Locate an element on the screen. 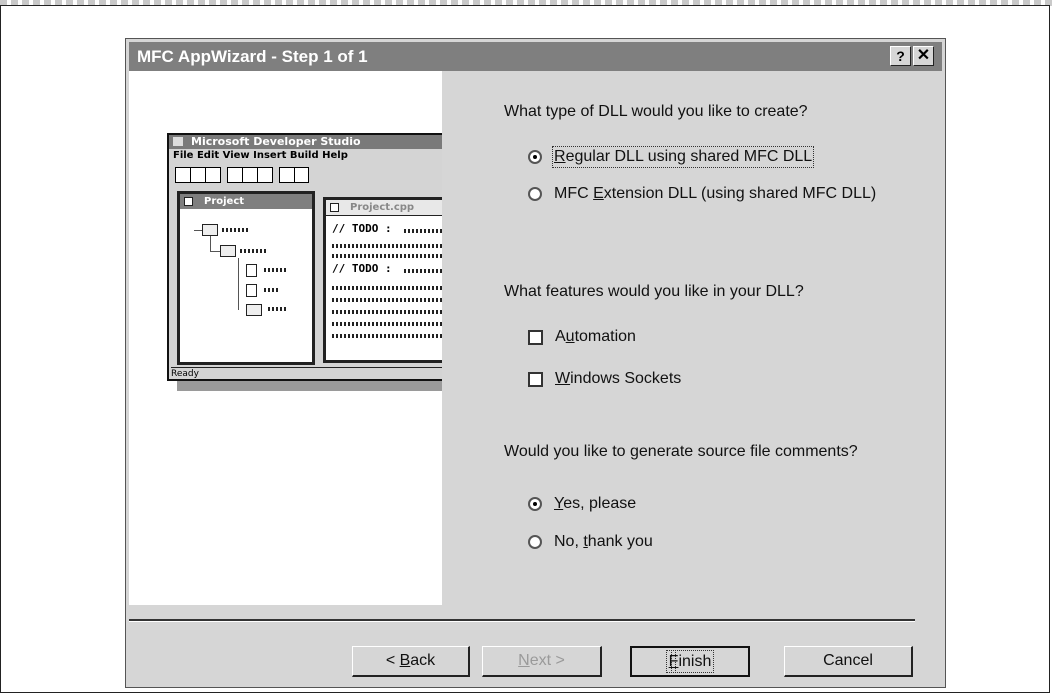  illustration-status: Ready is located at coordinates (327, 373).